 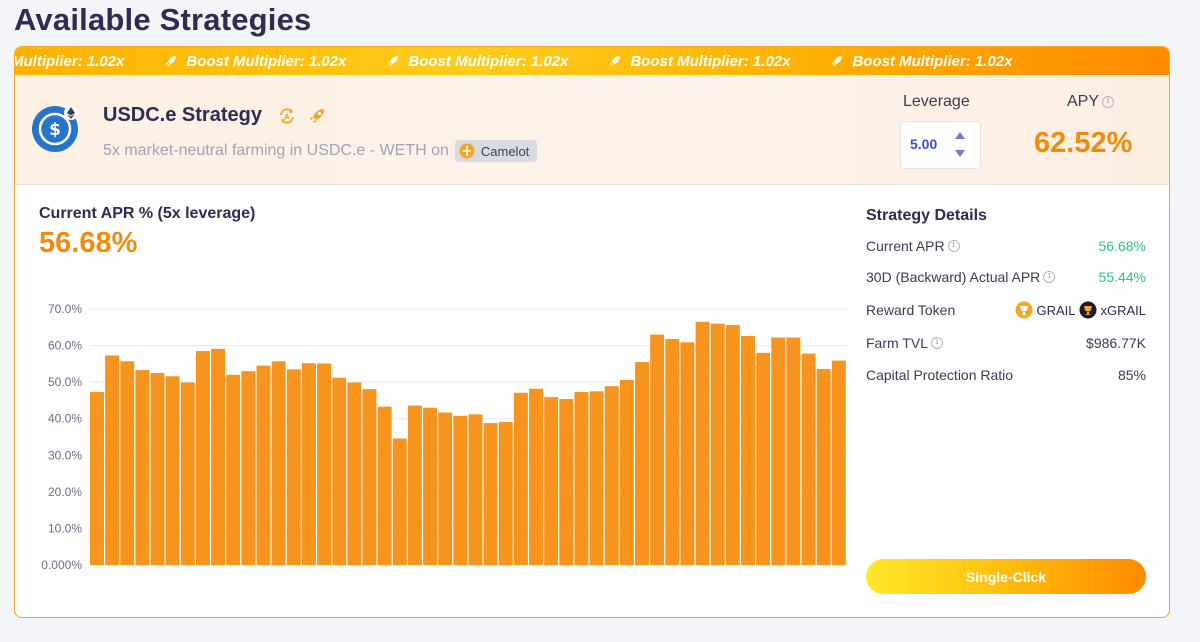 I want to click on leverage-label: Leverage, so click(x=936, y=101).